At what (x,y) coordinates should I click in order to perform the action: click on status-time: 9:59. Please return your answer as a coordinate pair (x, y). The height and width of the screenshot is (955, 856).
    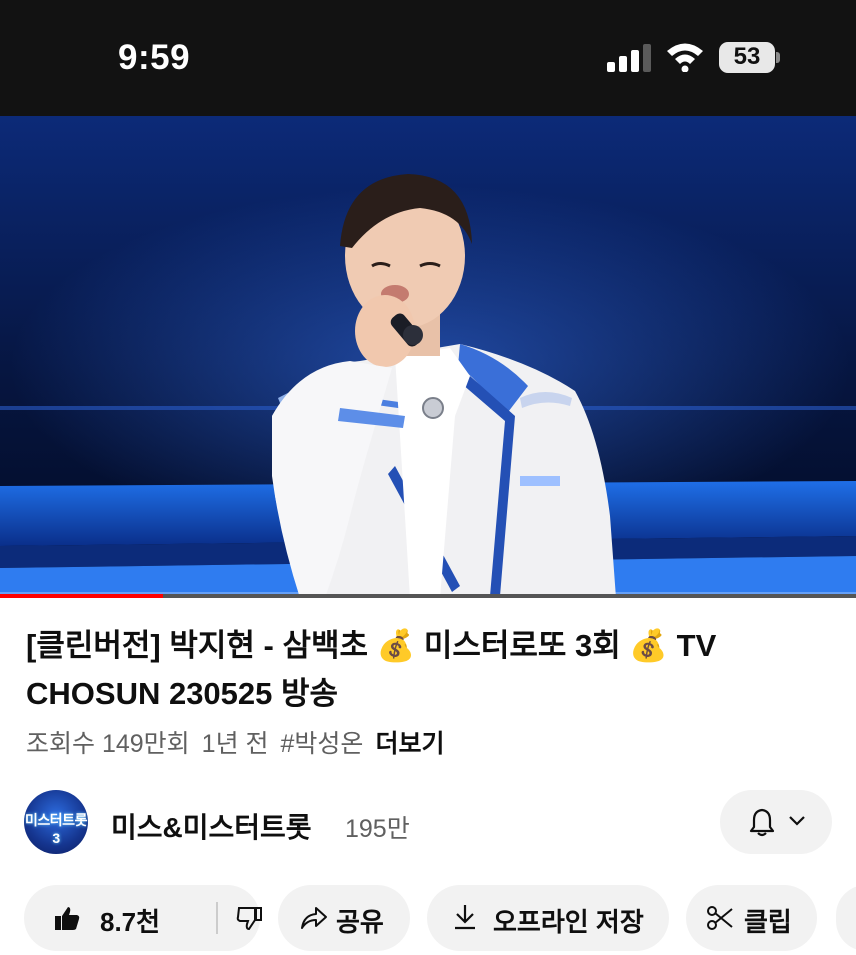
    Looking at the image, I should click on (154, 57).